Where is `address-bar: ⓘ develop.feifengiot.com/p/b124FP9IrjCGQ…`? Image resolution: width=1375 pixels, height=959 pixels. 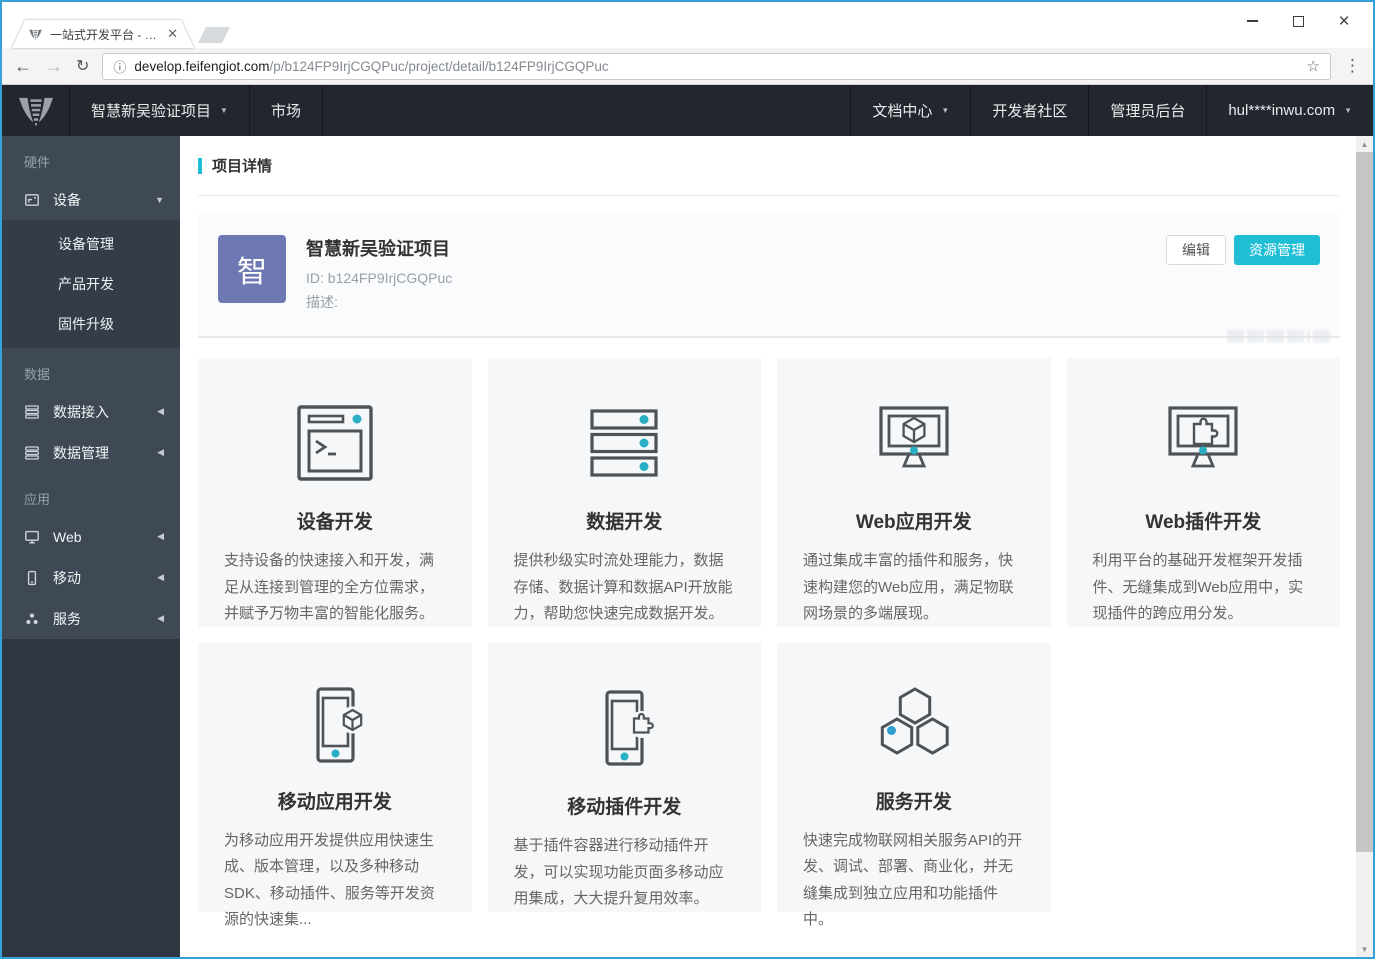
address-bar: ⓘ develop.feifengiot.com/p/b124FP9IrjCGQ… is located at coordinates (716, 66).